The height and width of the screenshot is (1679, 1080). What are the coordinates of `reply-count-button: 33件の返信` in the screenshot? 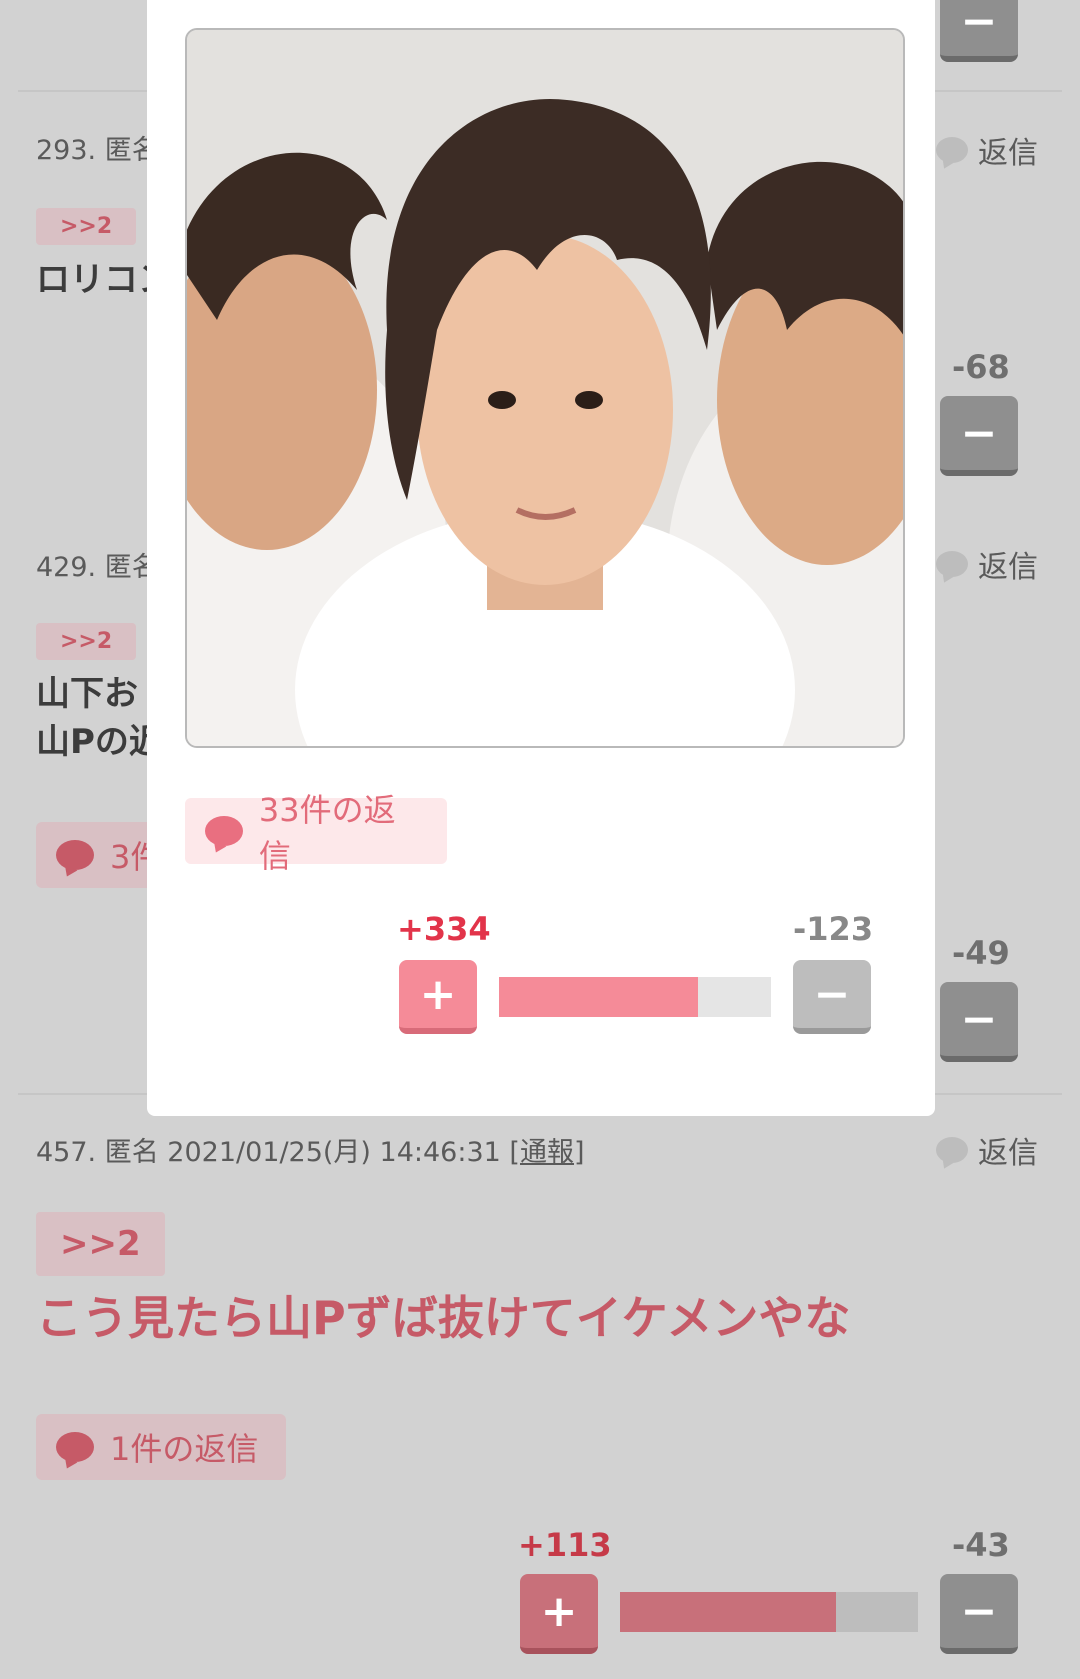 It's located at (316, 833).